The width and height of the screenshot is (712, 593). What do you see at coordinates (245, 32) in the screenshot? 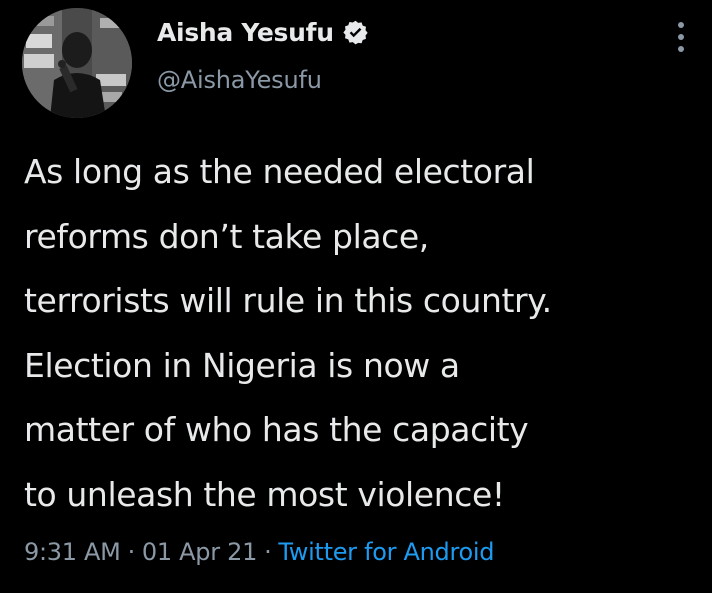
I see `author-display-name: Aisha Yesufu` at bounding box center [245, 32].